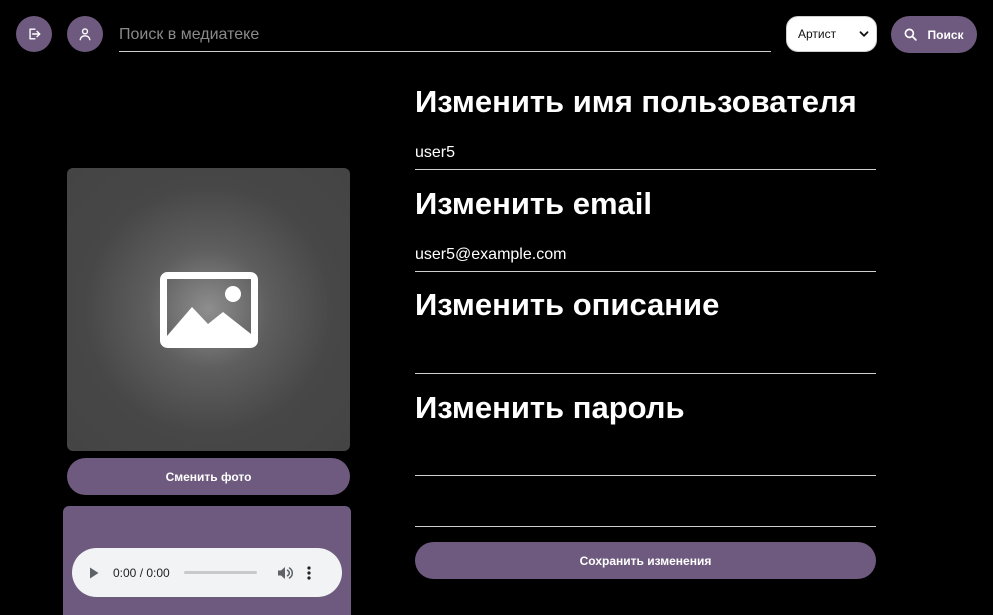 Image resolution: width=993 pixels, height=615 pixels. I want to click on password-confirm-field, so click(645, 510).